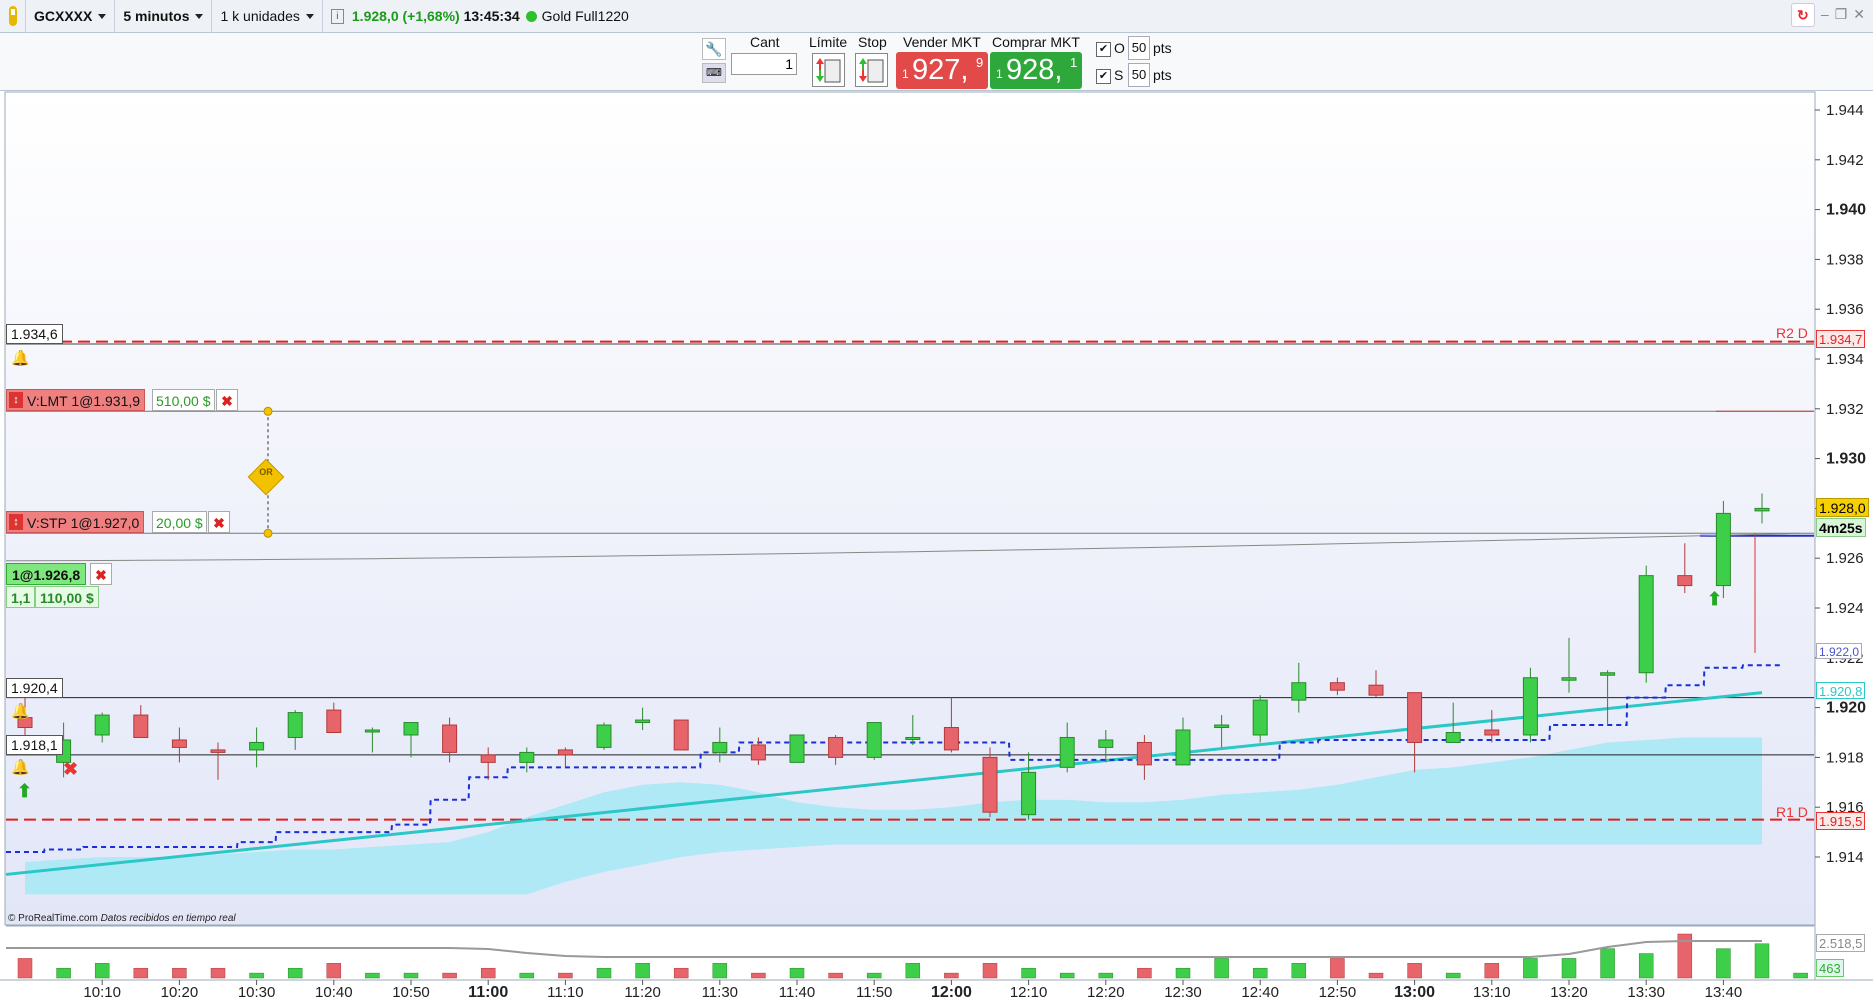 The image size is (1873, 1000). Describe the element at coordinates (1103, 76) in the screenshot. I see `s-checkbox: ✔` at that location.